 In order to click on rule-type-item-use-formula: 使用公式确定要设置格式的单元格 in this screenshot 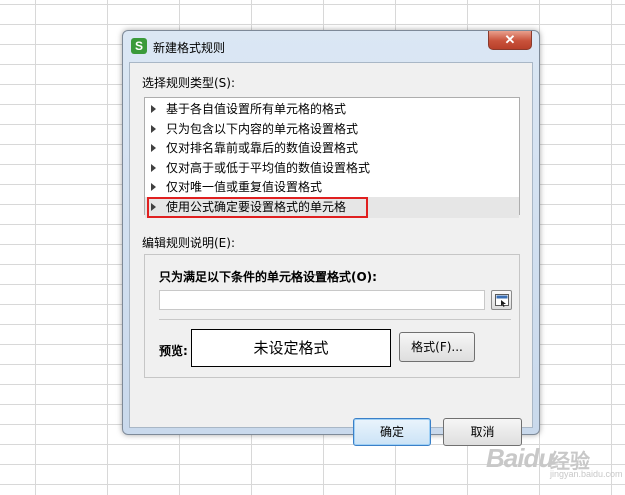, I will do `click(332, 207)`.